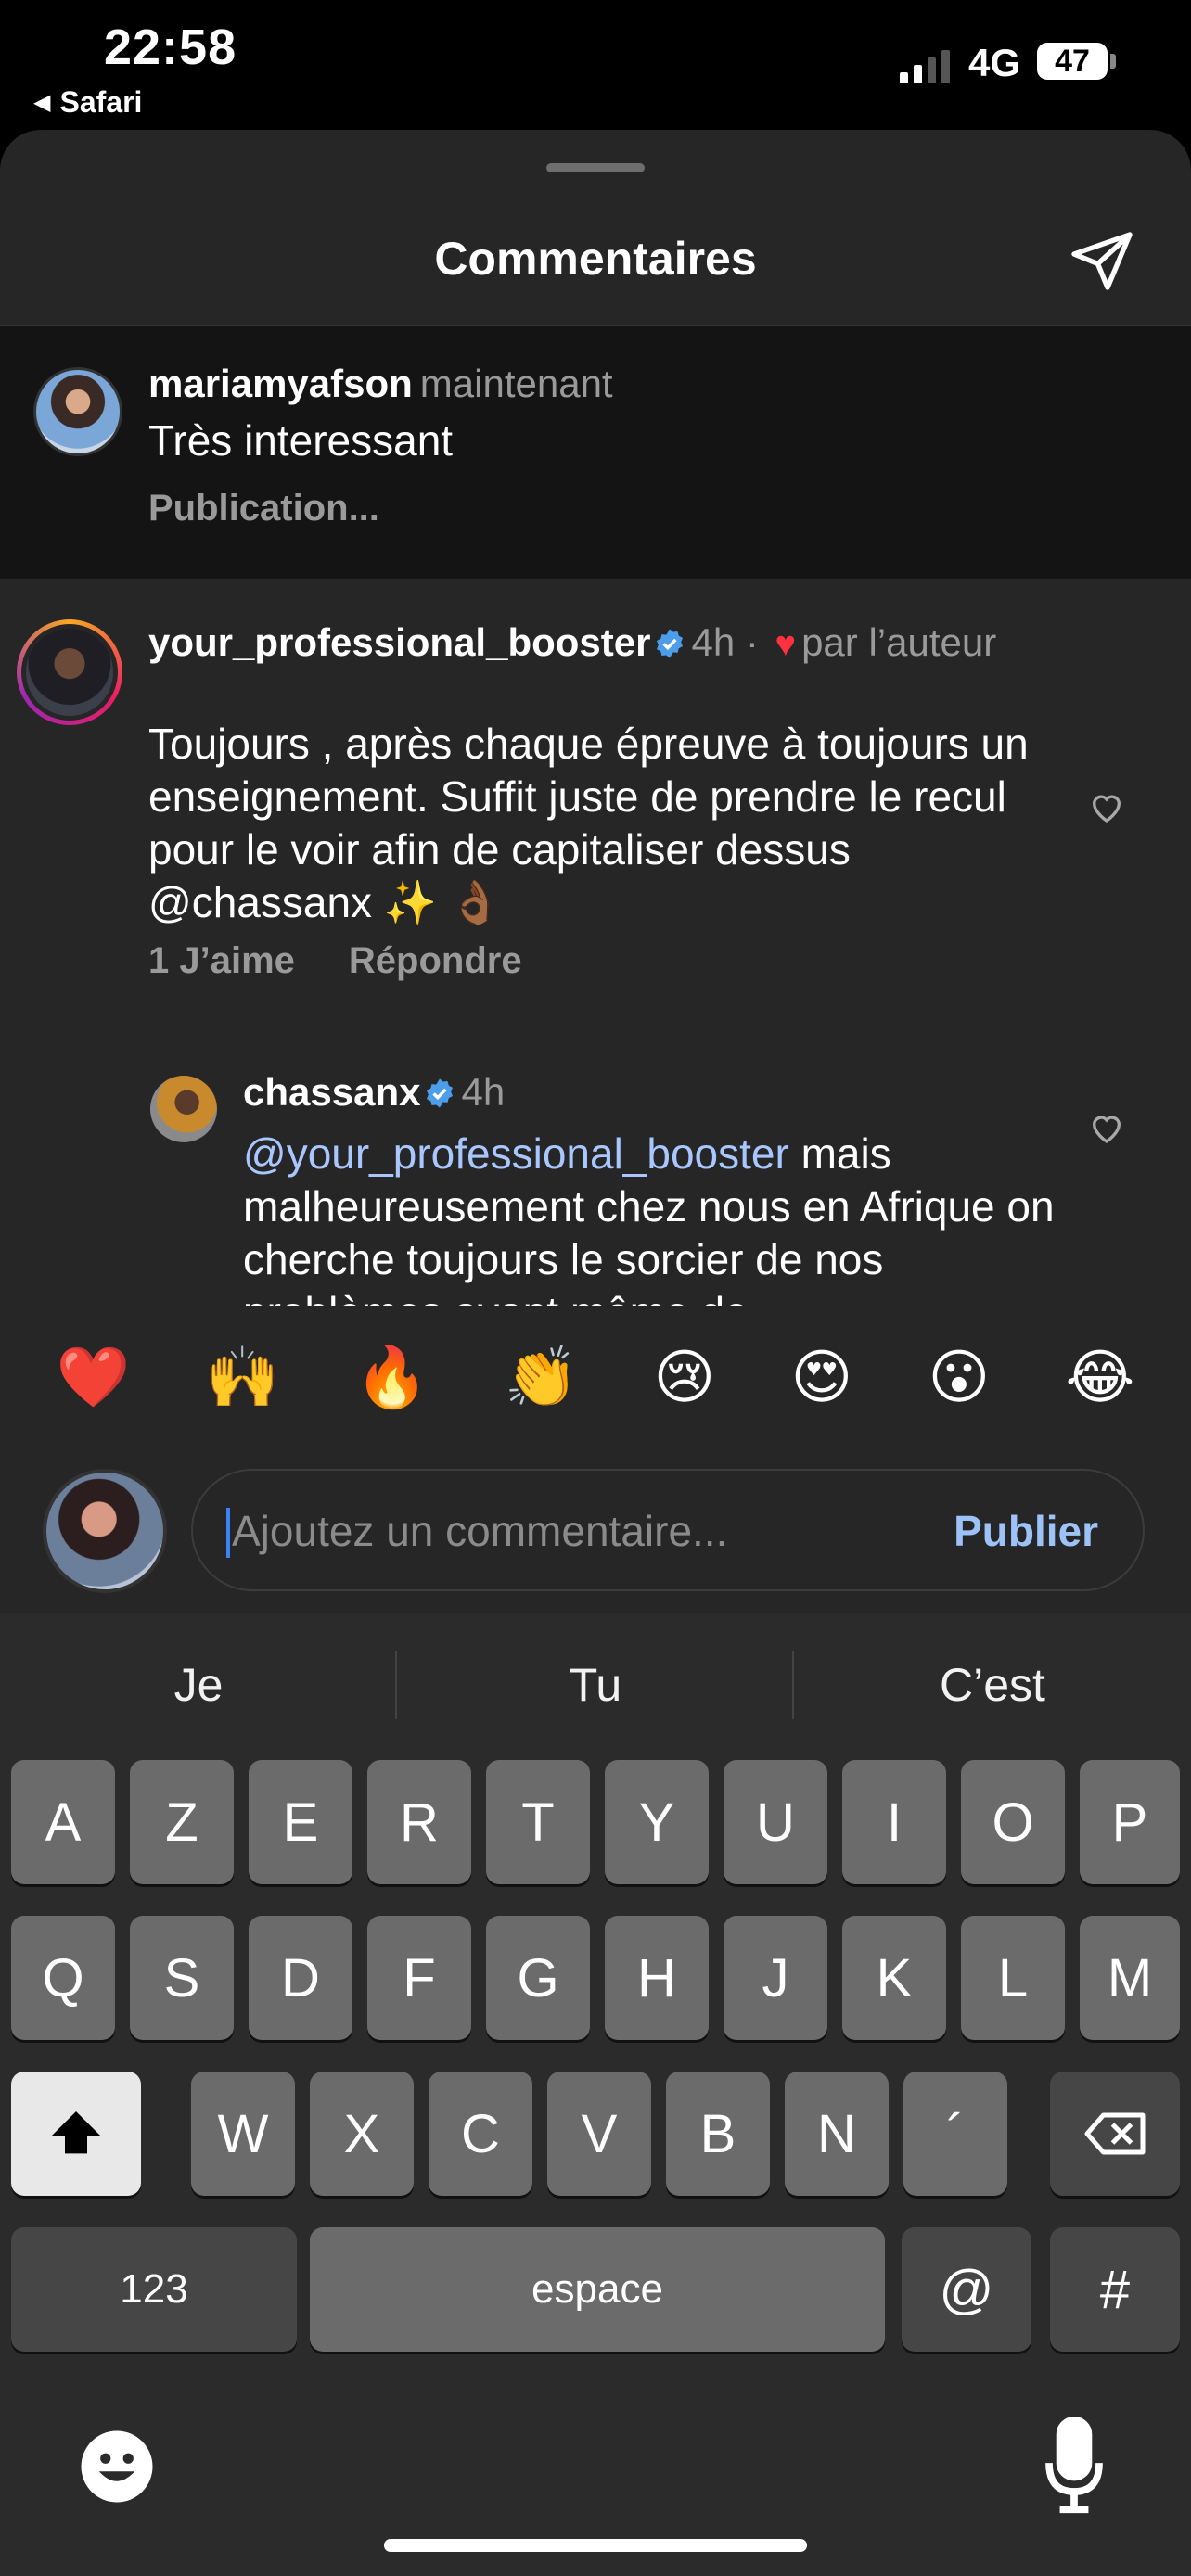 The height and width of the screenshot is (2576, 1191). I want to click on paper-plane-icon, so click(1102, 259).